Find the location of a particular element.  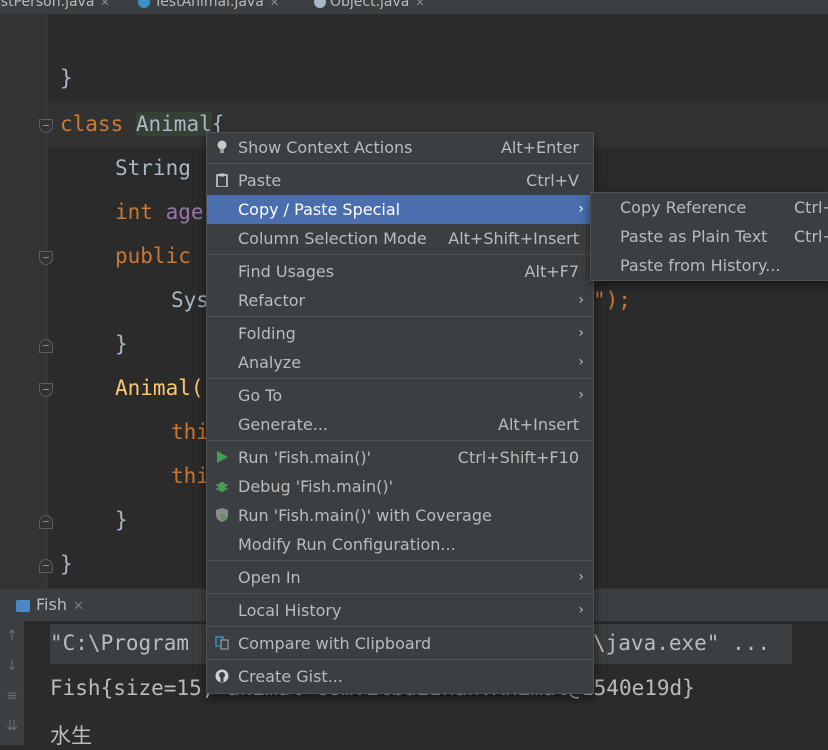

scroll-to-end-icon: ⇊ is located at coordinates (12, 726).